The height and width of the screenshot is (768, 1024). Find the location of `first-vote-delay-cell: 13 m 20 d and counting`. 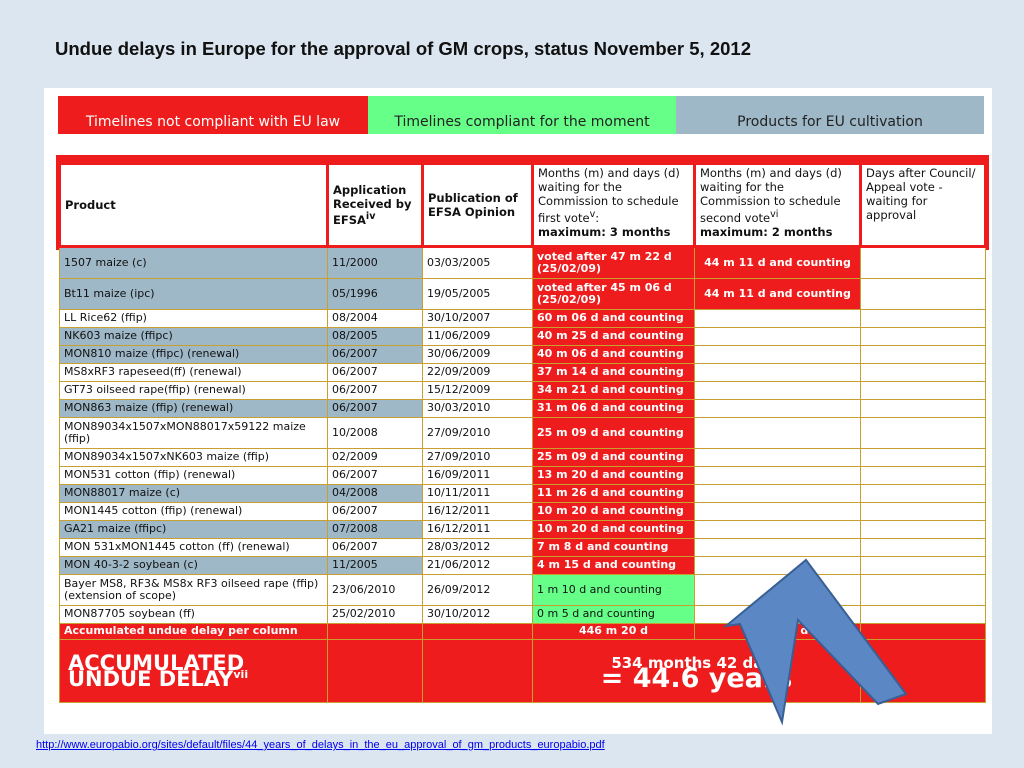

first-vote-delay-cell: 13 m 20 d and counting is located at coordinates (613, 475).